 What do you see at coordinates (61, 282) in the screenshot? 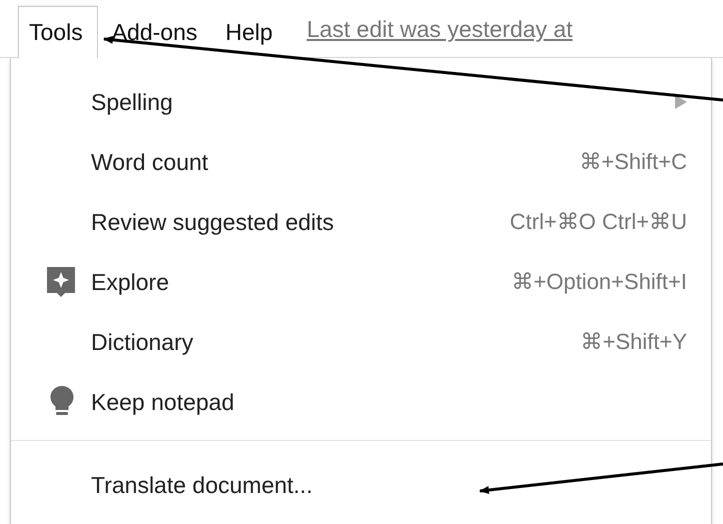
I see `explore-icon` at bounding box center [61, 282].